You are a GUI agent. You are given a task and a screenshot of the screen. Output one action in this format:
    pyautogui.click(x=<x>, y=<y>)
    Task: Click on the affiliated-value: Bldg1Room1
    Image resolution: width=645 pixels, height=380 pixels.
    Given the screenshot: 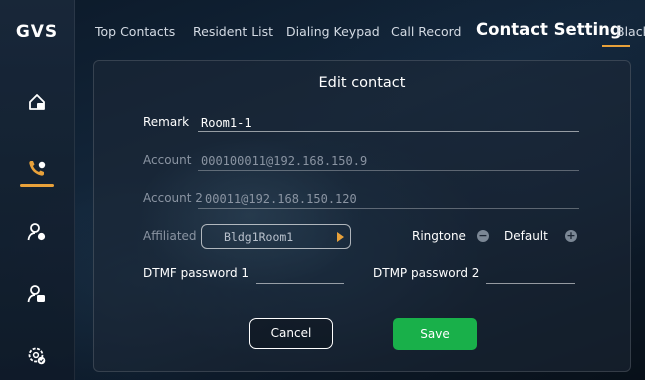 What is the action you would take?
    pyautogui.click(x=259, y=237)
    